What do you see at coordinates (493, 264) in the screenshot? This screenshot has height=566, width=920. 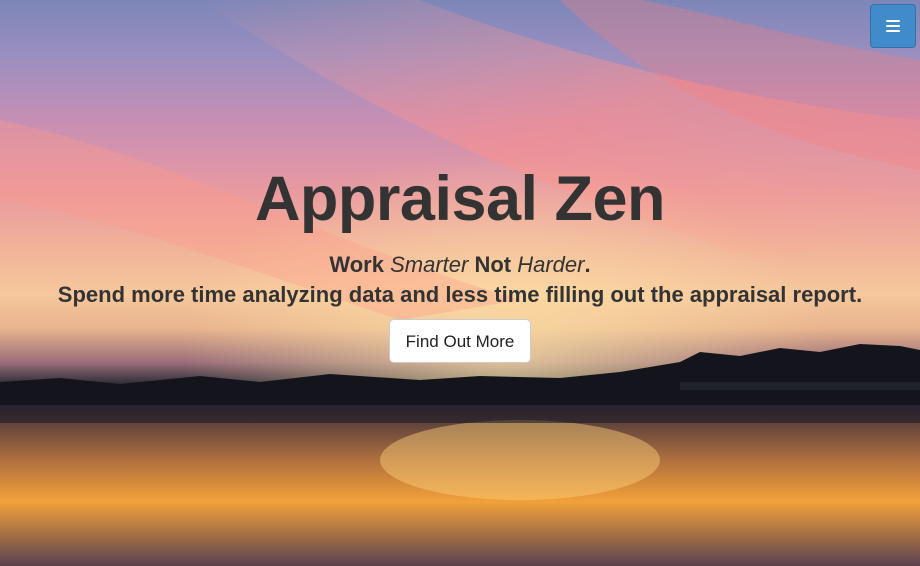 I see `tagline-not: Not` at bounding box center [493, 264].